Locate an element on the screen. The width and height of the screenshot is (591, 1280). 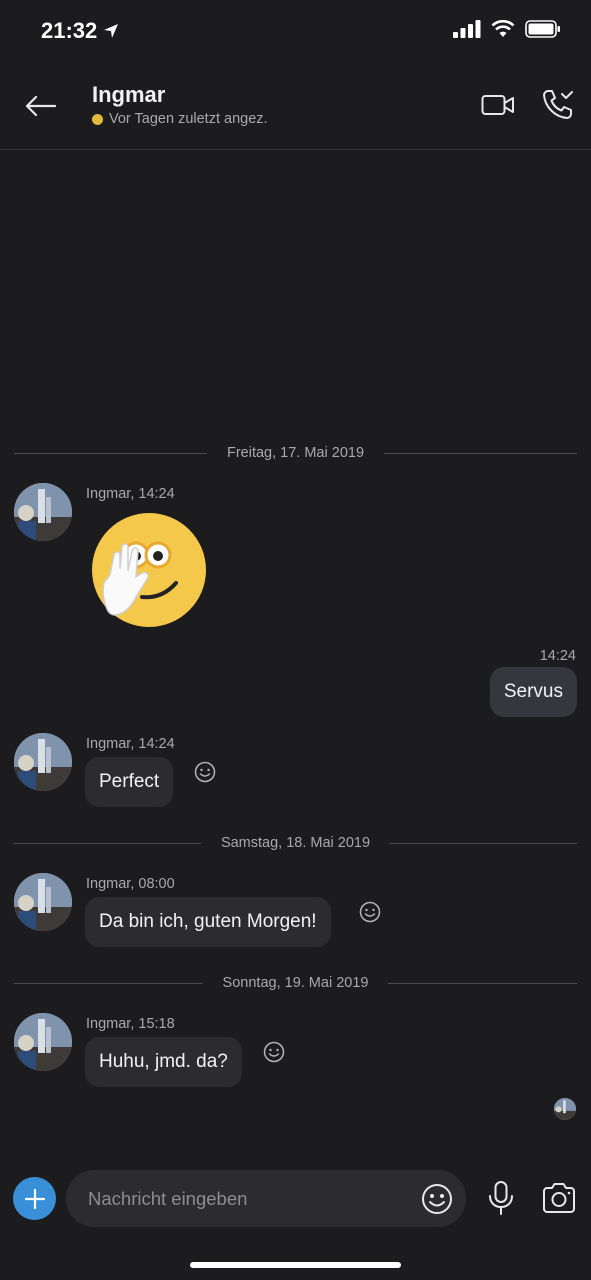
video-call-button is located at coordinates (498, 105).